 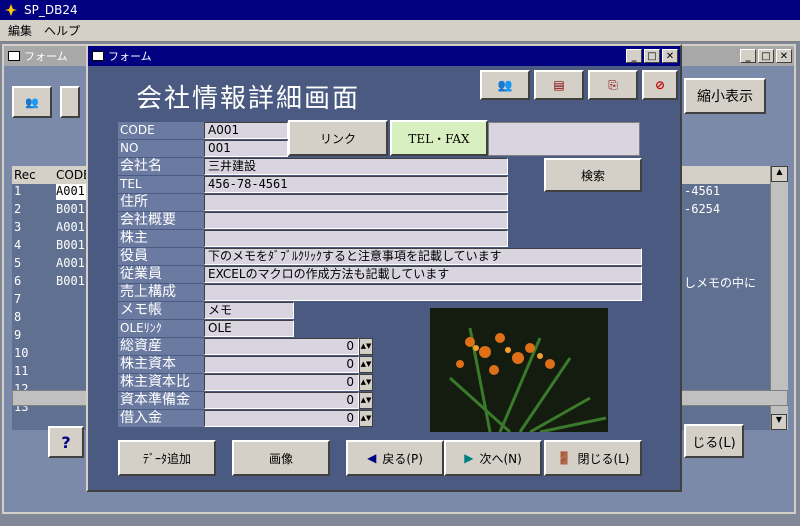 What do you see at coordinates (249, 328) in the screenshot?
I see `ole-field: OLE` at bounding box center [249, 328].